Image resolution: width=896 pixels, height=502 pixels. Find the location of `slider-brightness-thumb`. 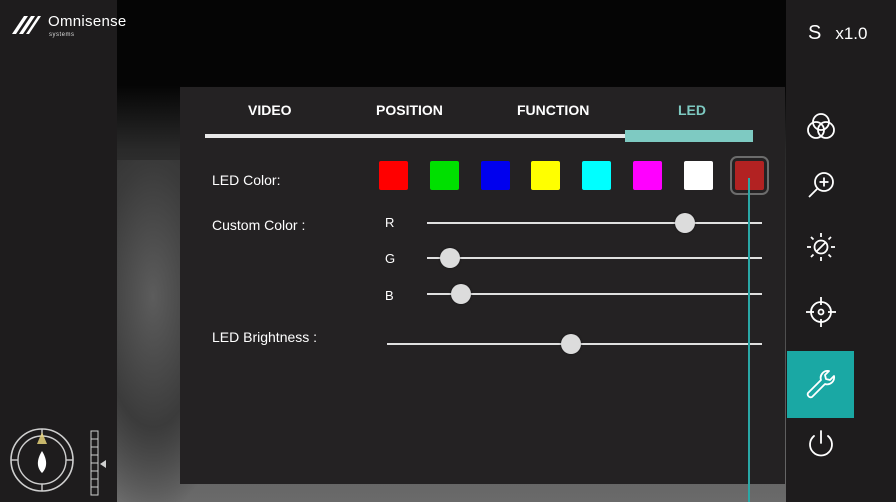

slider-brightness-thumb is located at coordinates (570, 344).